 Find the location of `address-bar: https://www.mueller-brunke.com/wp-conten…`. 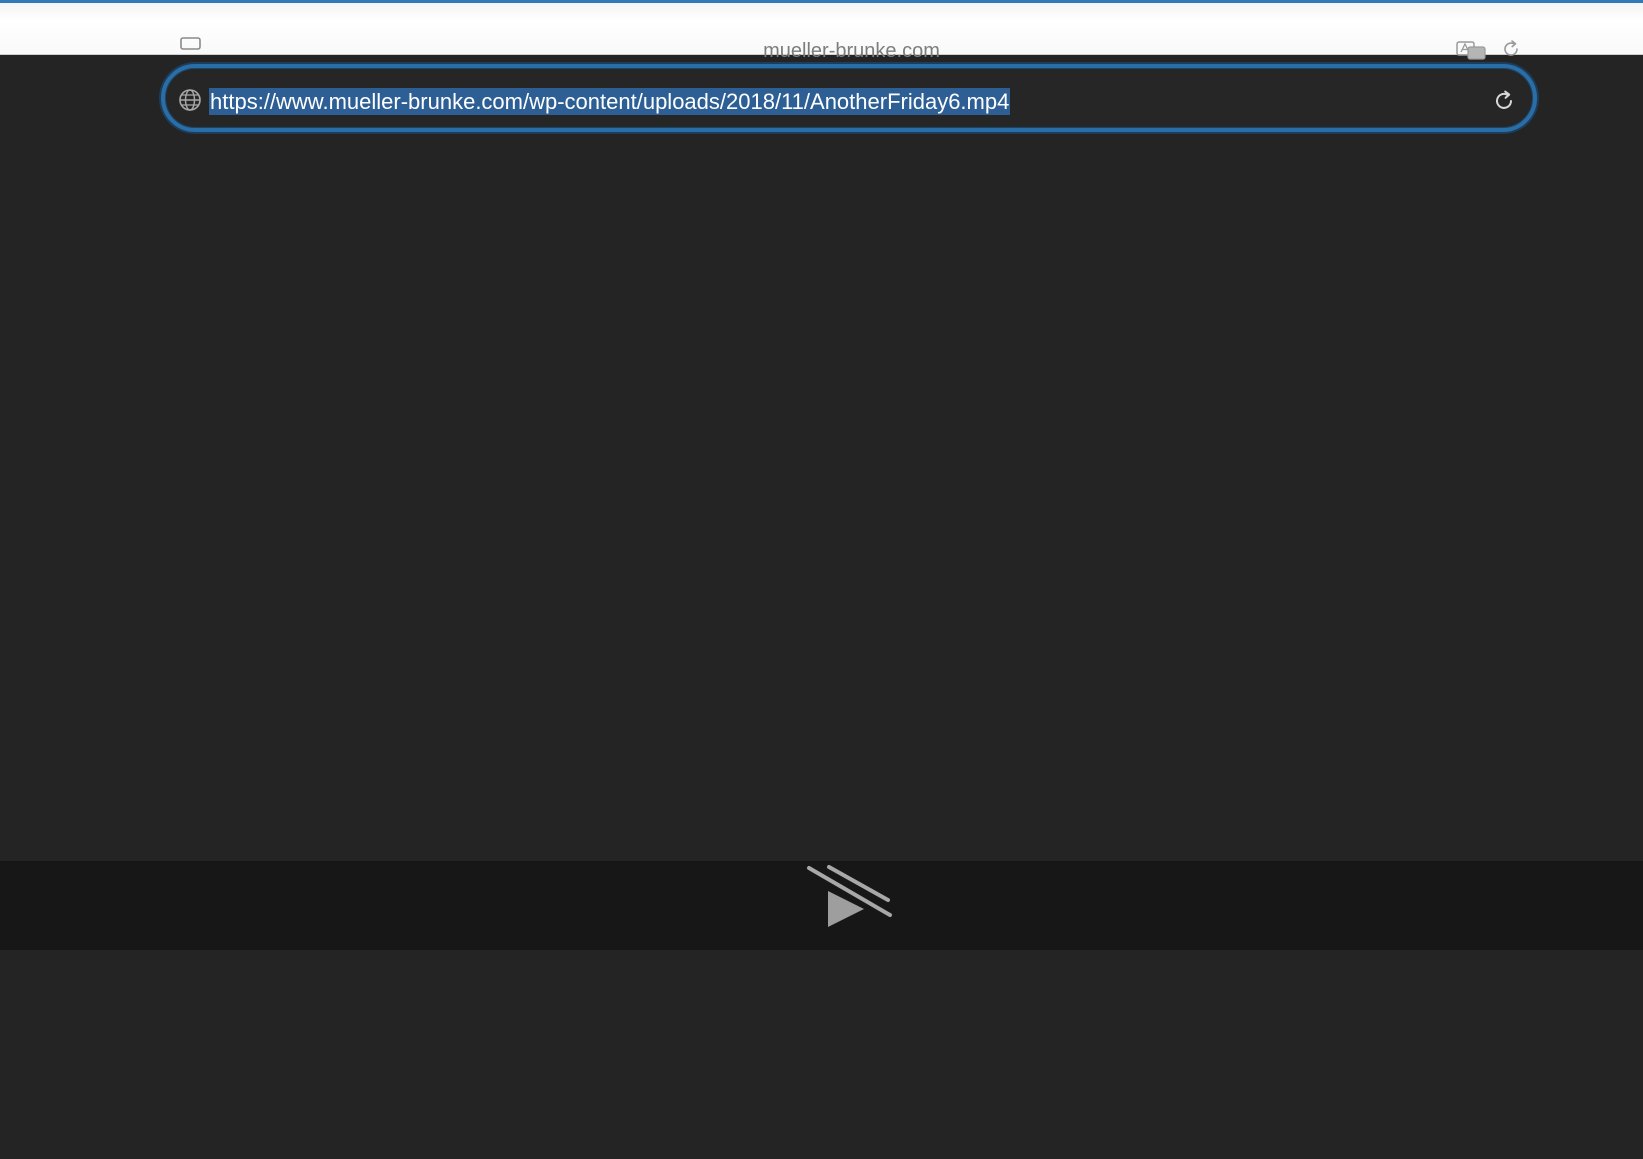

address-bar: https://www.mueller-brunke.com/wp-conten… is located at coordinates (849, 98).